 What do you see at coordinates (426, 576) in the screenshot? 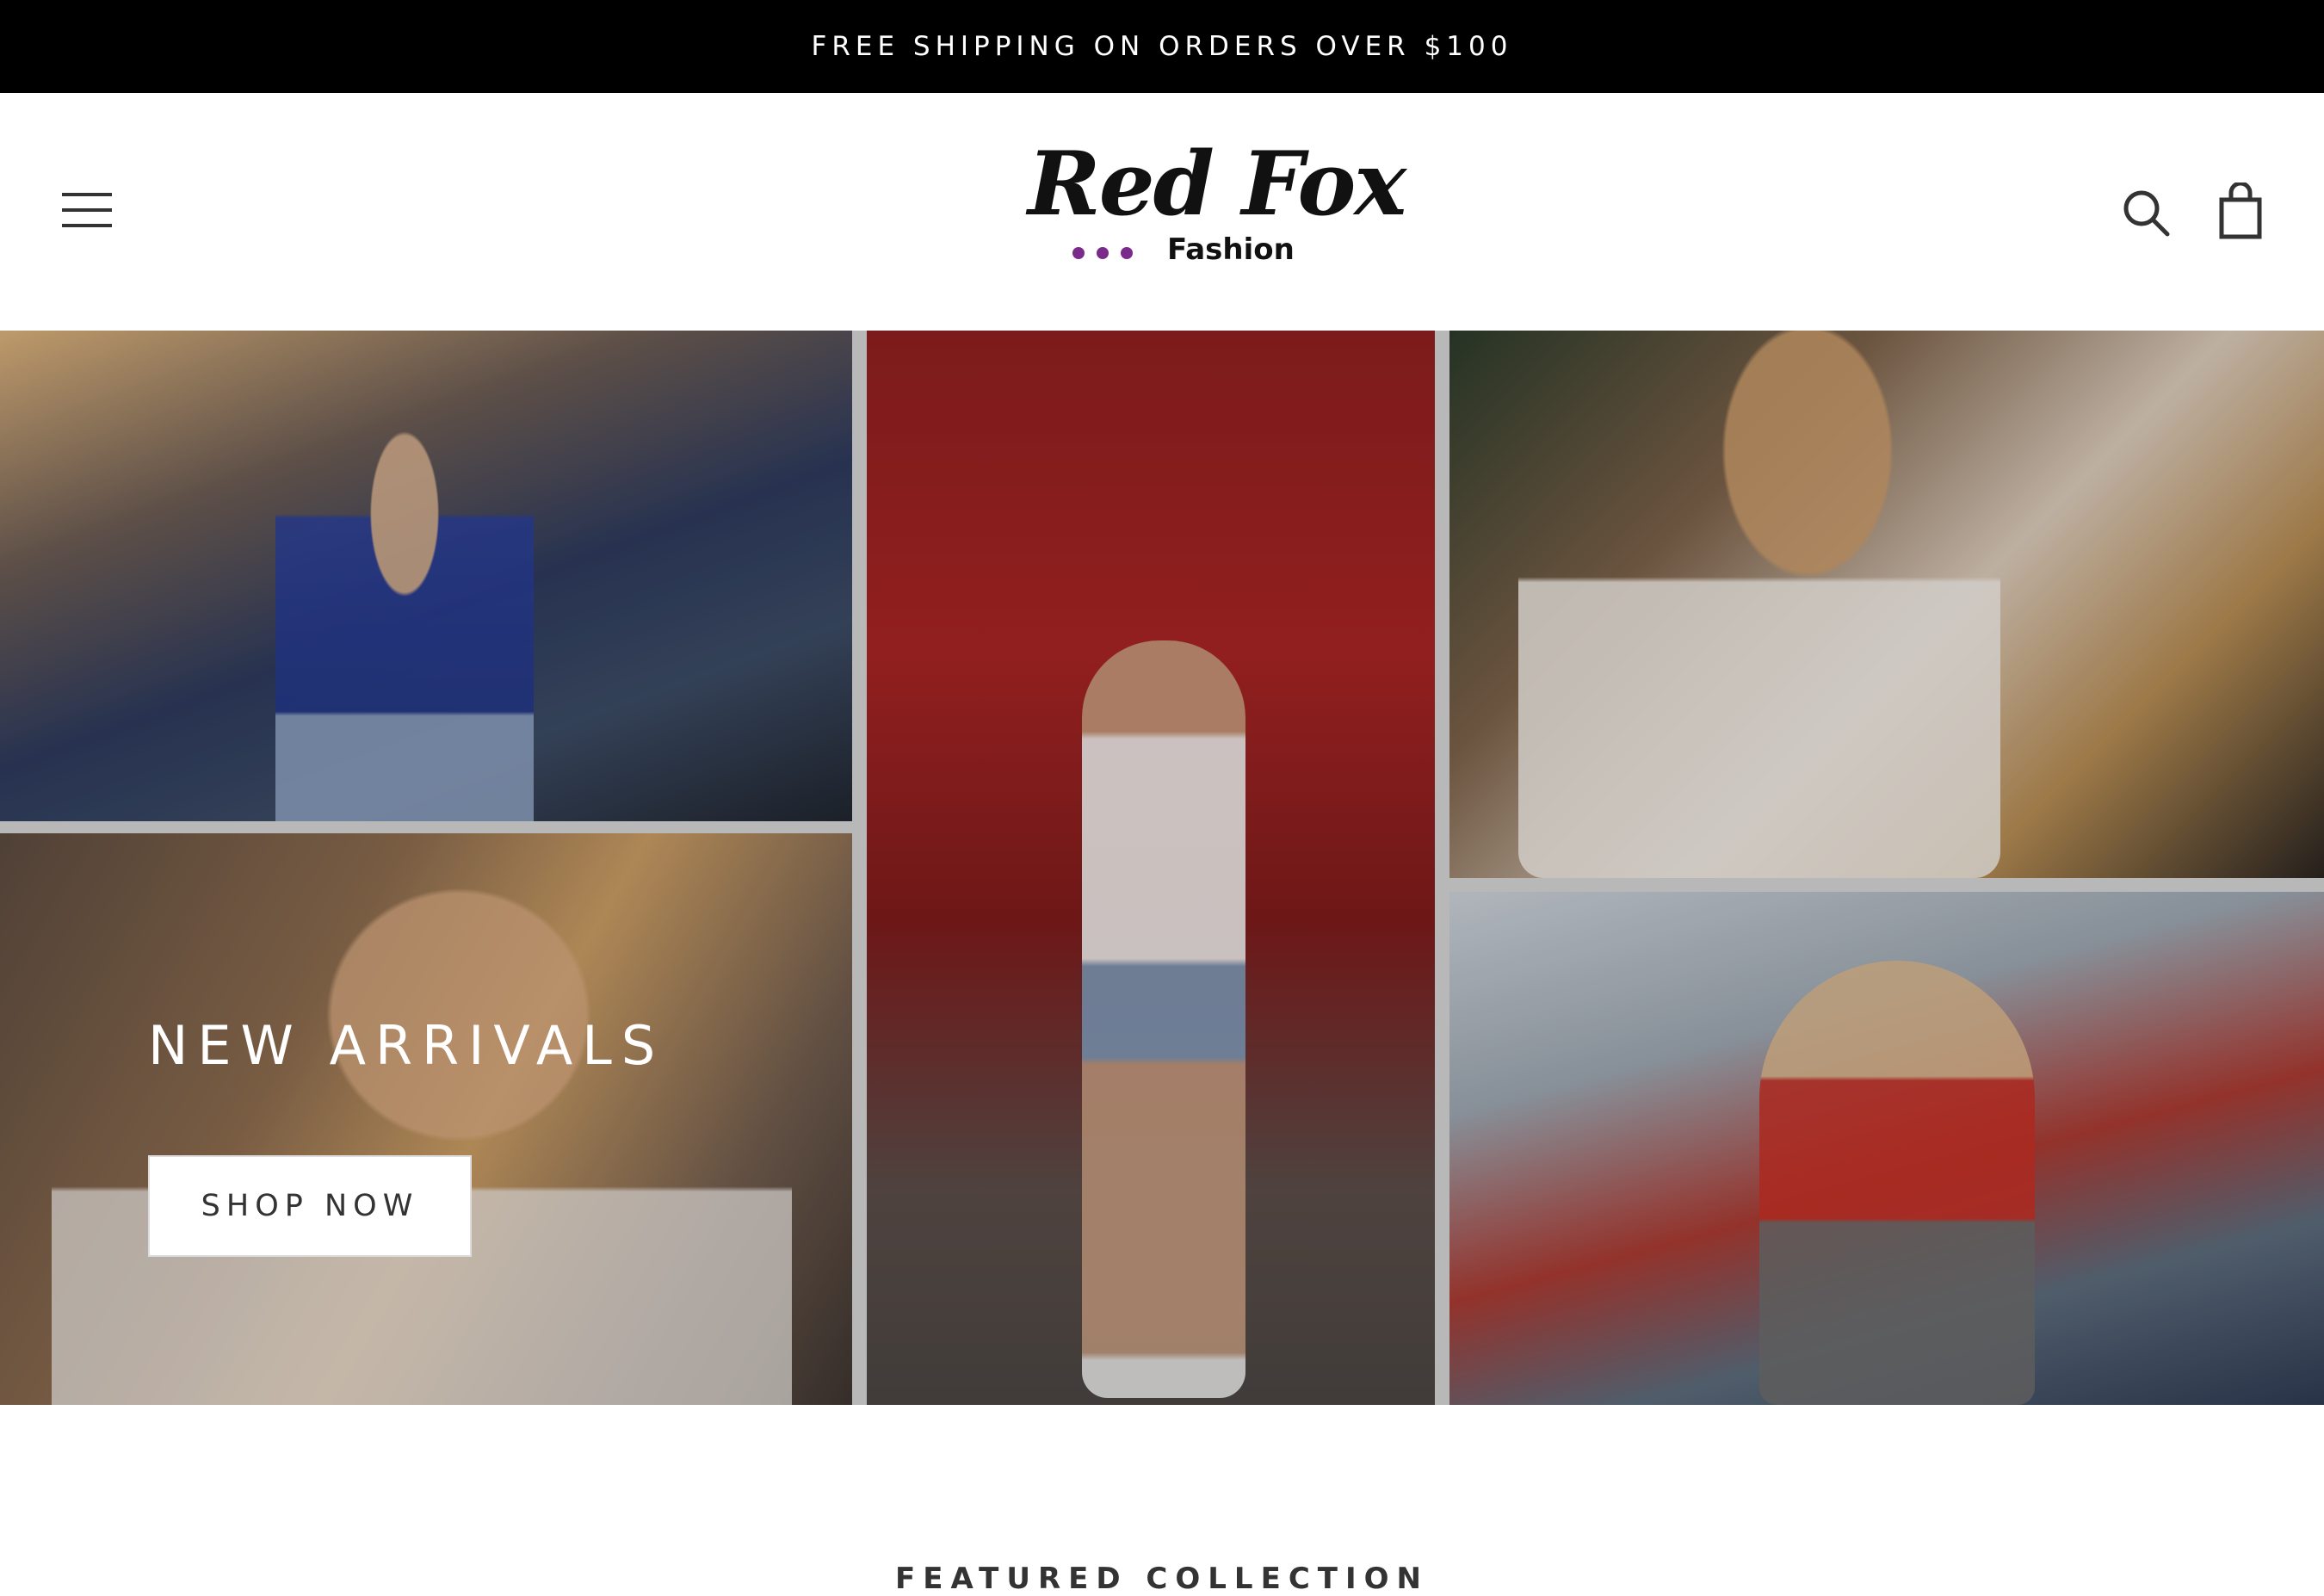
I see `hero-photo-carnival-woman` at bounding box center [426, 576].